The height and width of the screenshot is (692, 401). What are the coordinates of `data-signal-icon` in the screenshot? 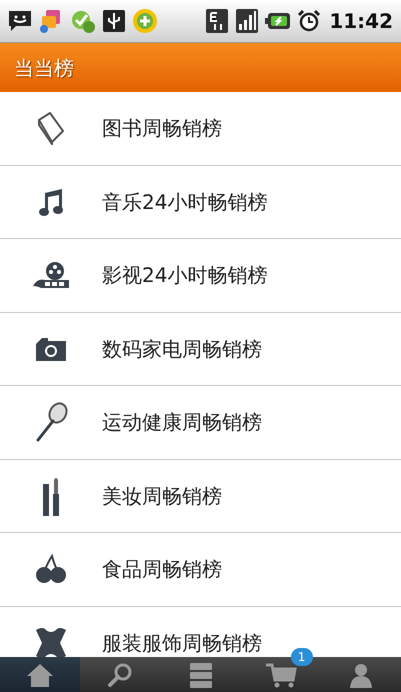 It's located at (217, 21).